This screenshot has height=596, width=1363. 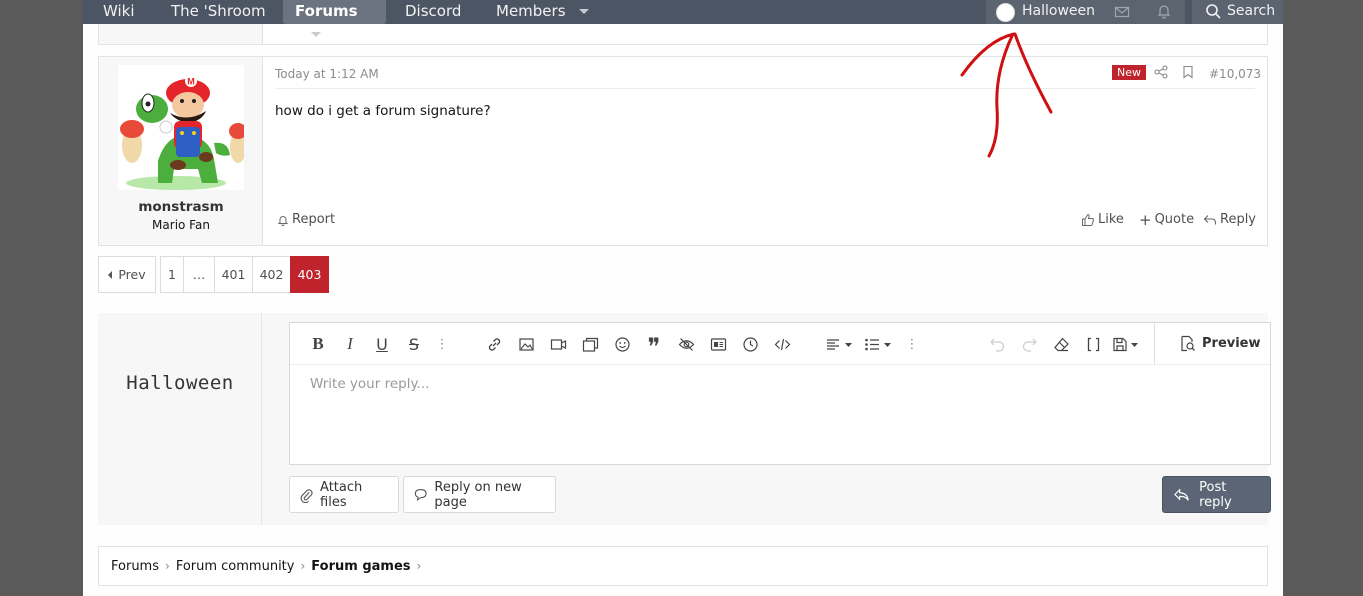 What do you see at coordinates (590, 344) in the screenshot?
I see `gallery-icon` at bounding box center [590, 344].